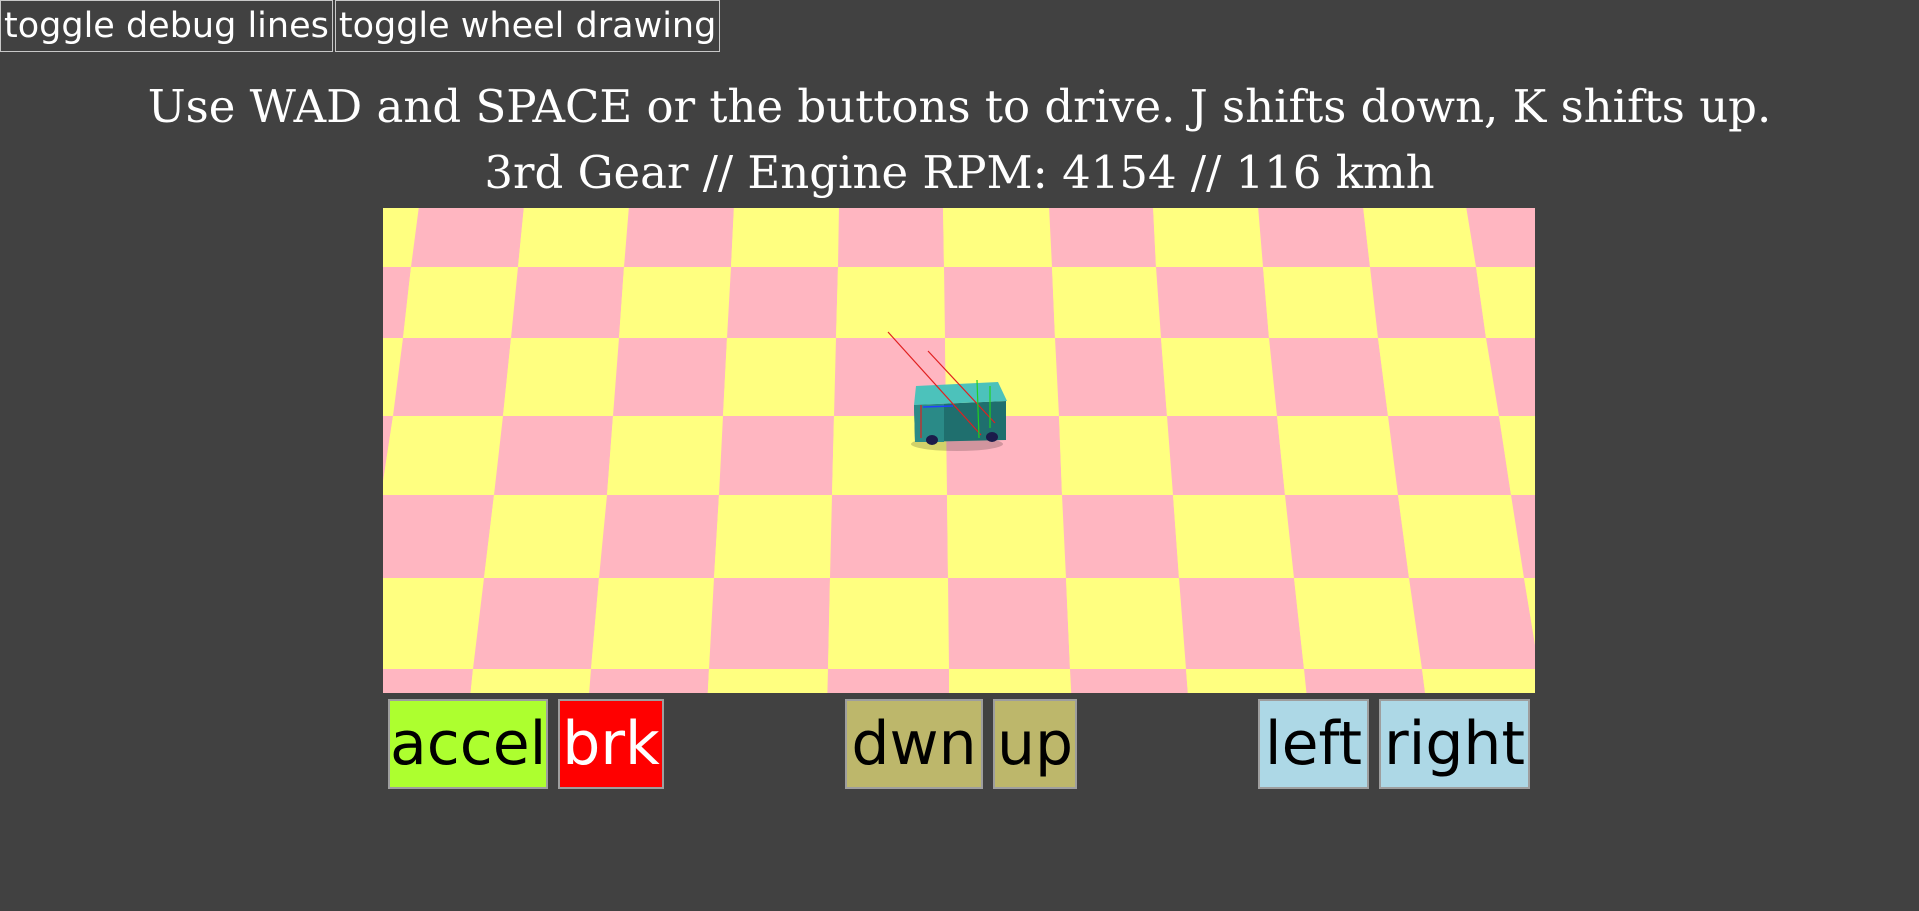  I want to click on wheel-front-left-icon, so click(932, 440).